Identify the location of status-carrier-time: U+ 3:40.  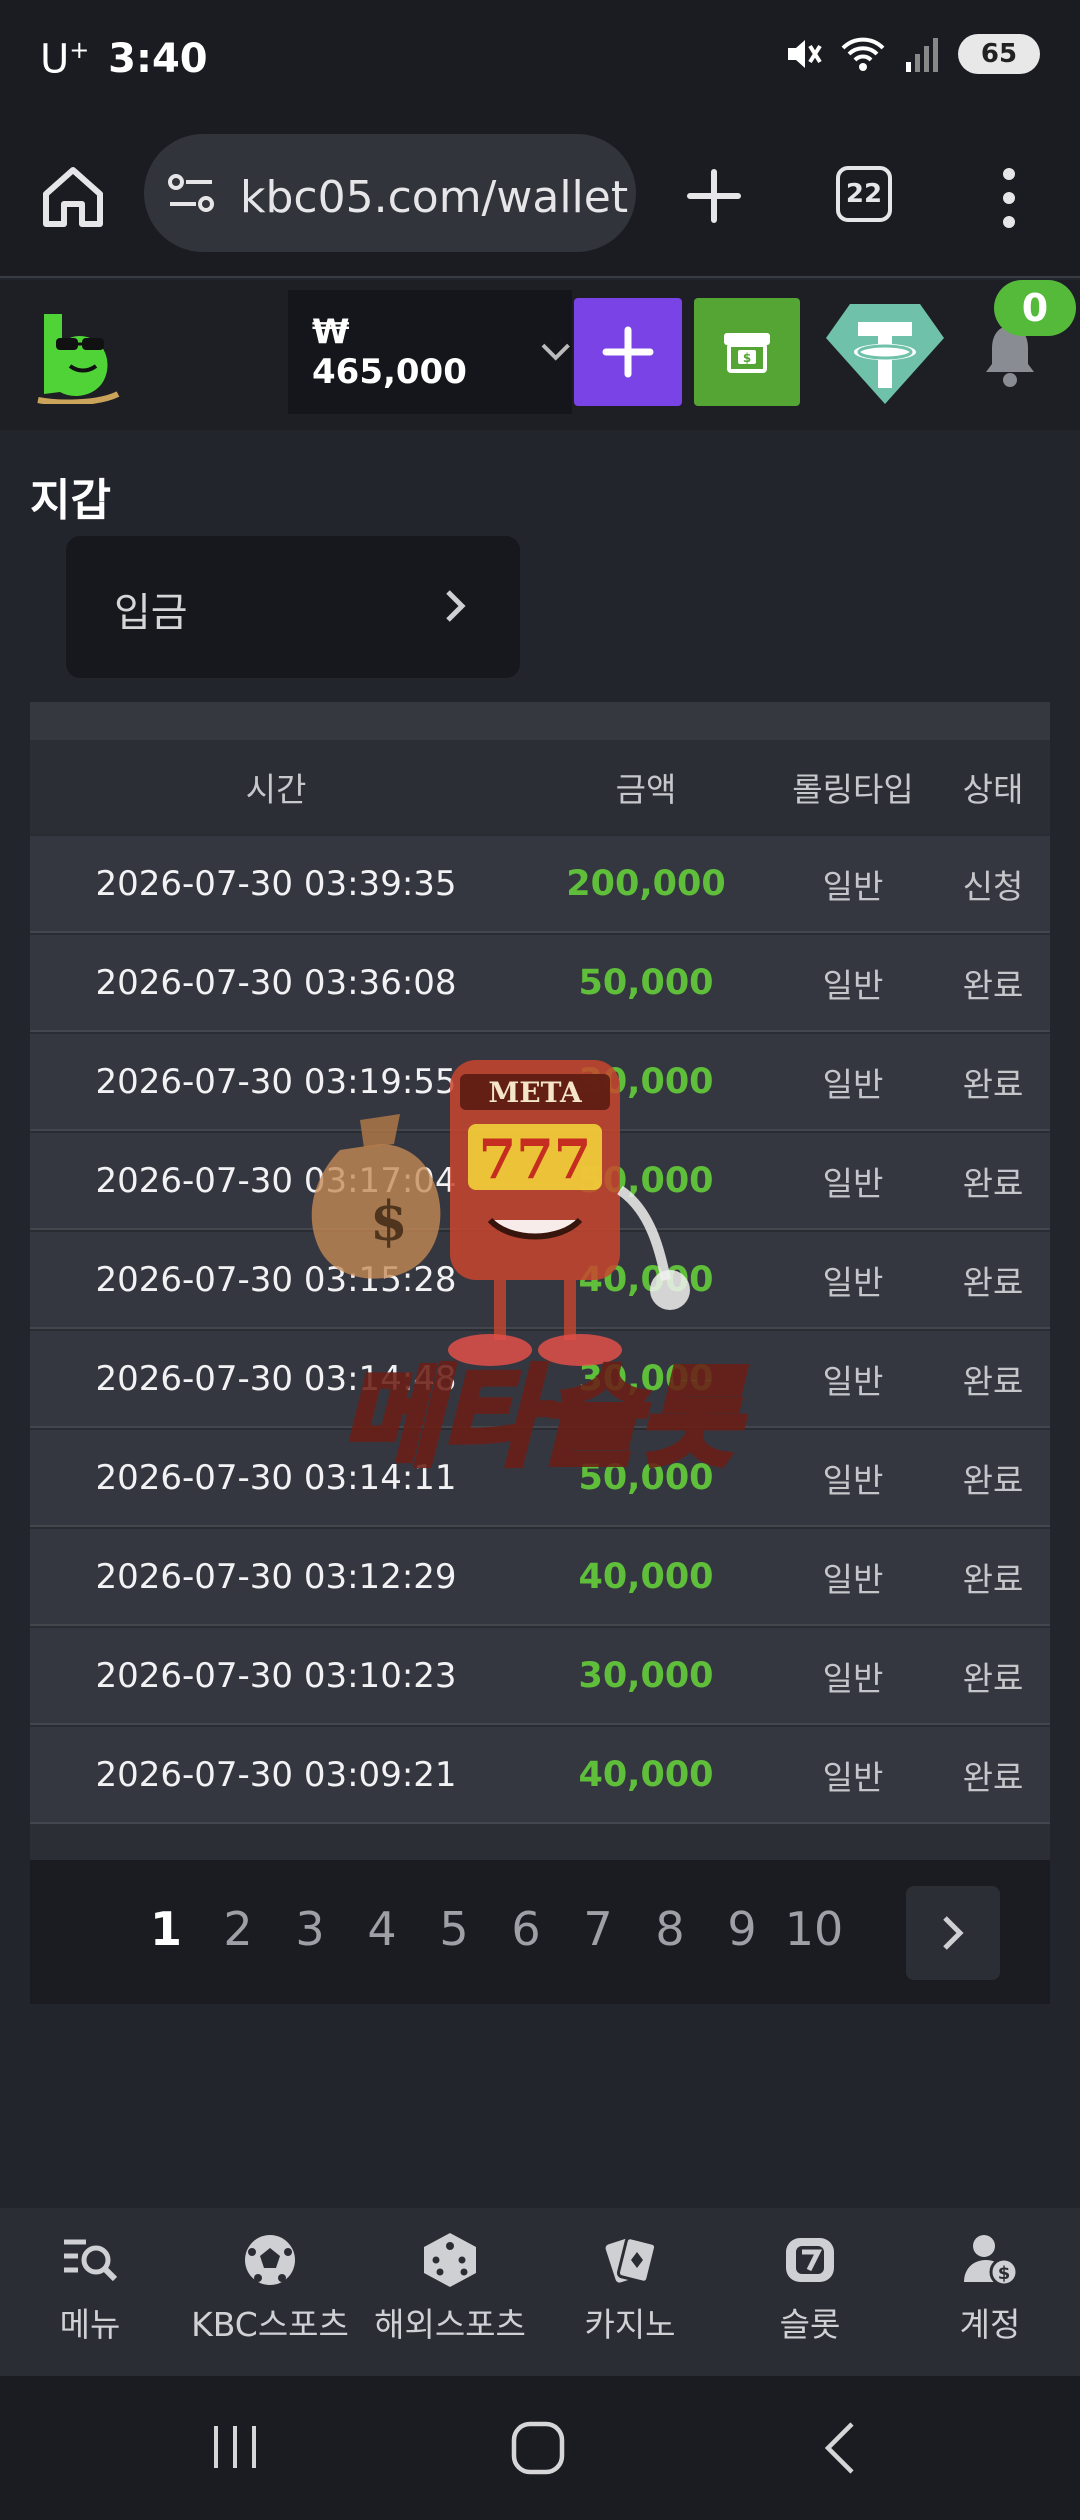
(124, 59).